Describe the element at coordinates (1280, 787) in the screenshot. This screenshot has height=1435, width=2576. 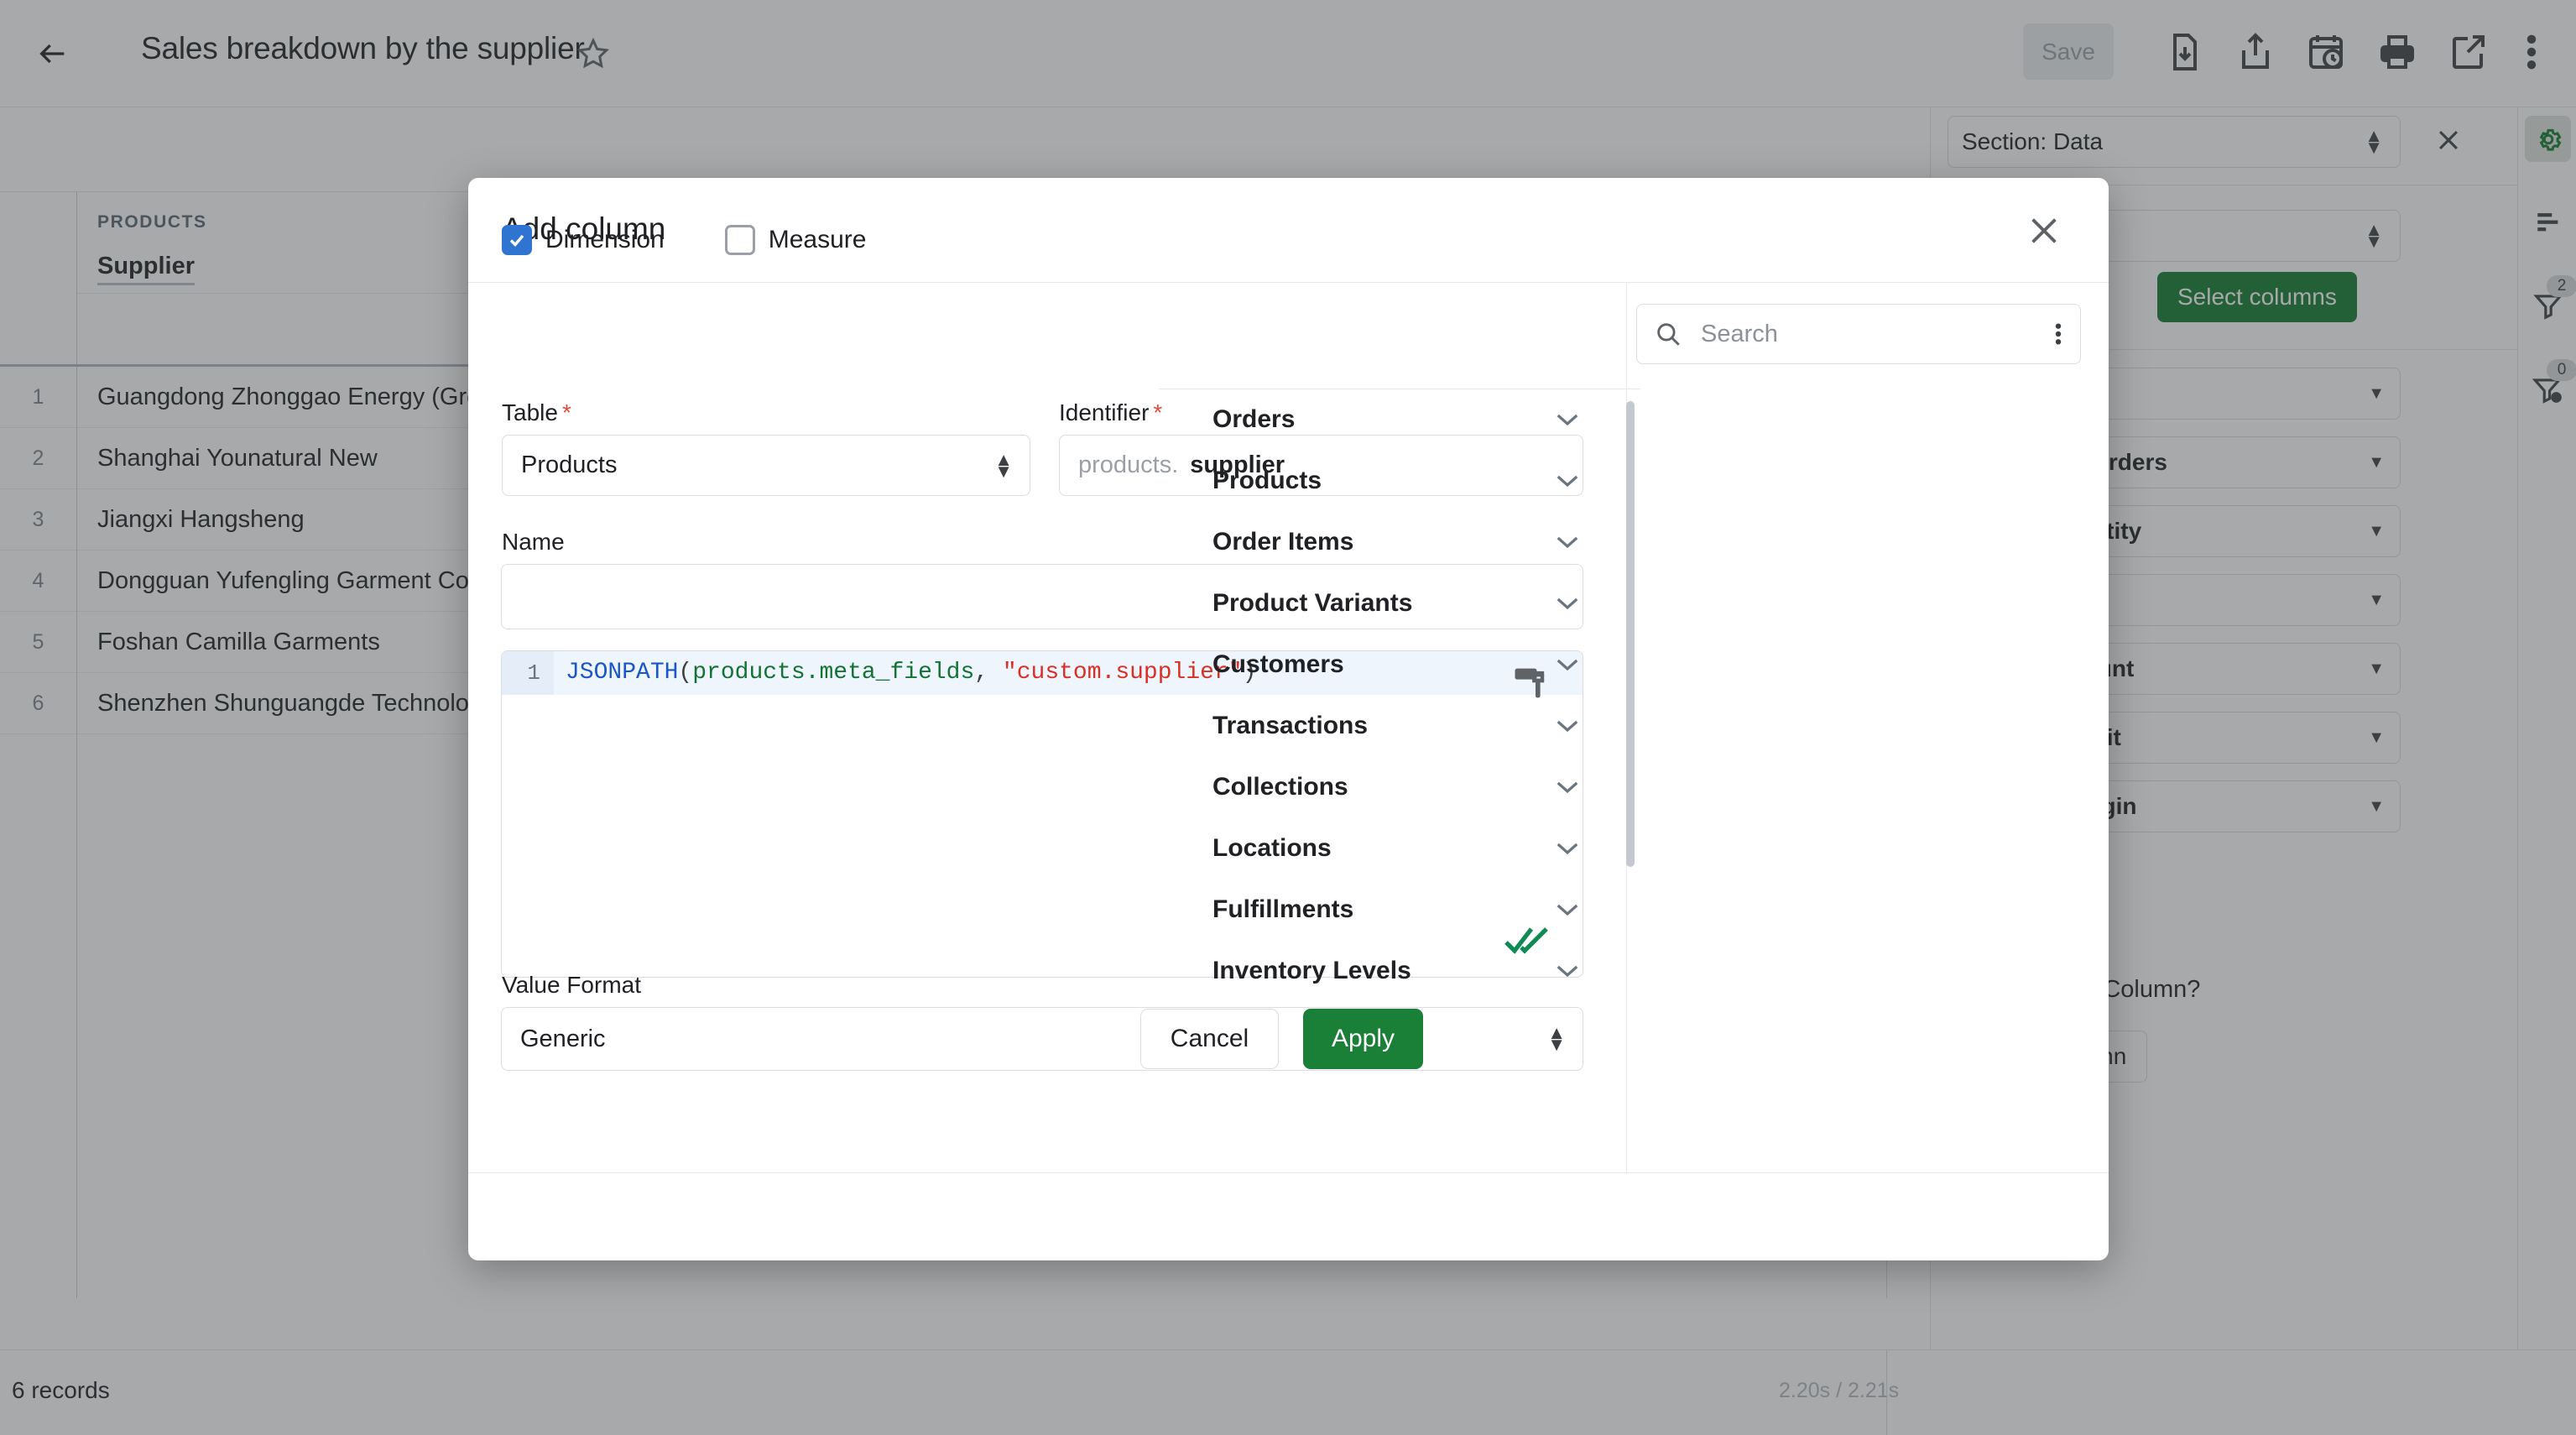
I see `entity-label: Collections` at that location.